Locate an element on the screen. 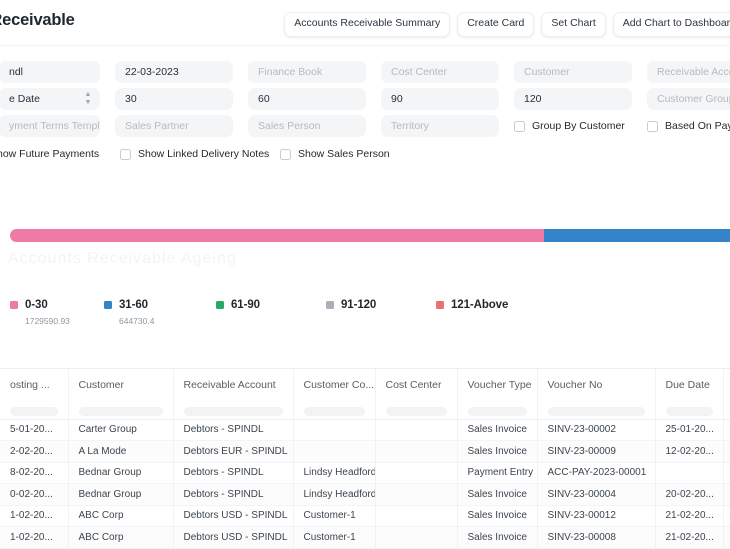 This screenshot has width=730, height=549. checkbox-show-linked-delivery-notes: Show Linked Delivery Notes is located at coordinates (195, 154).